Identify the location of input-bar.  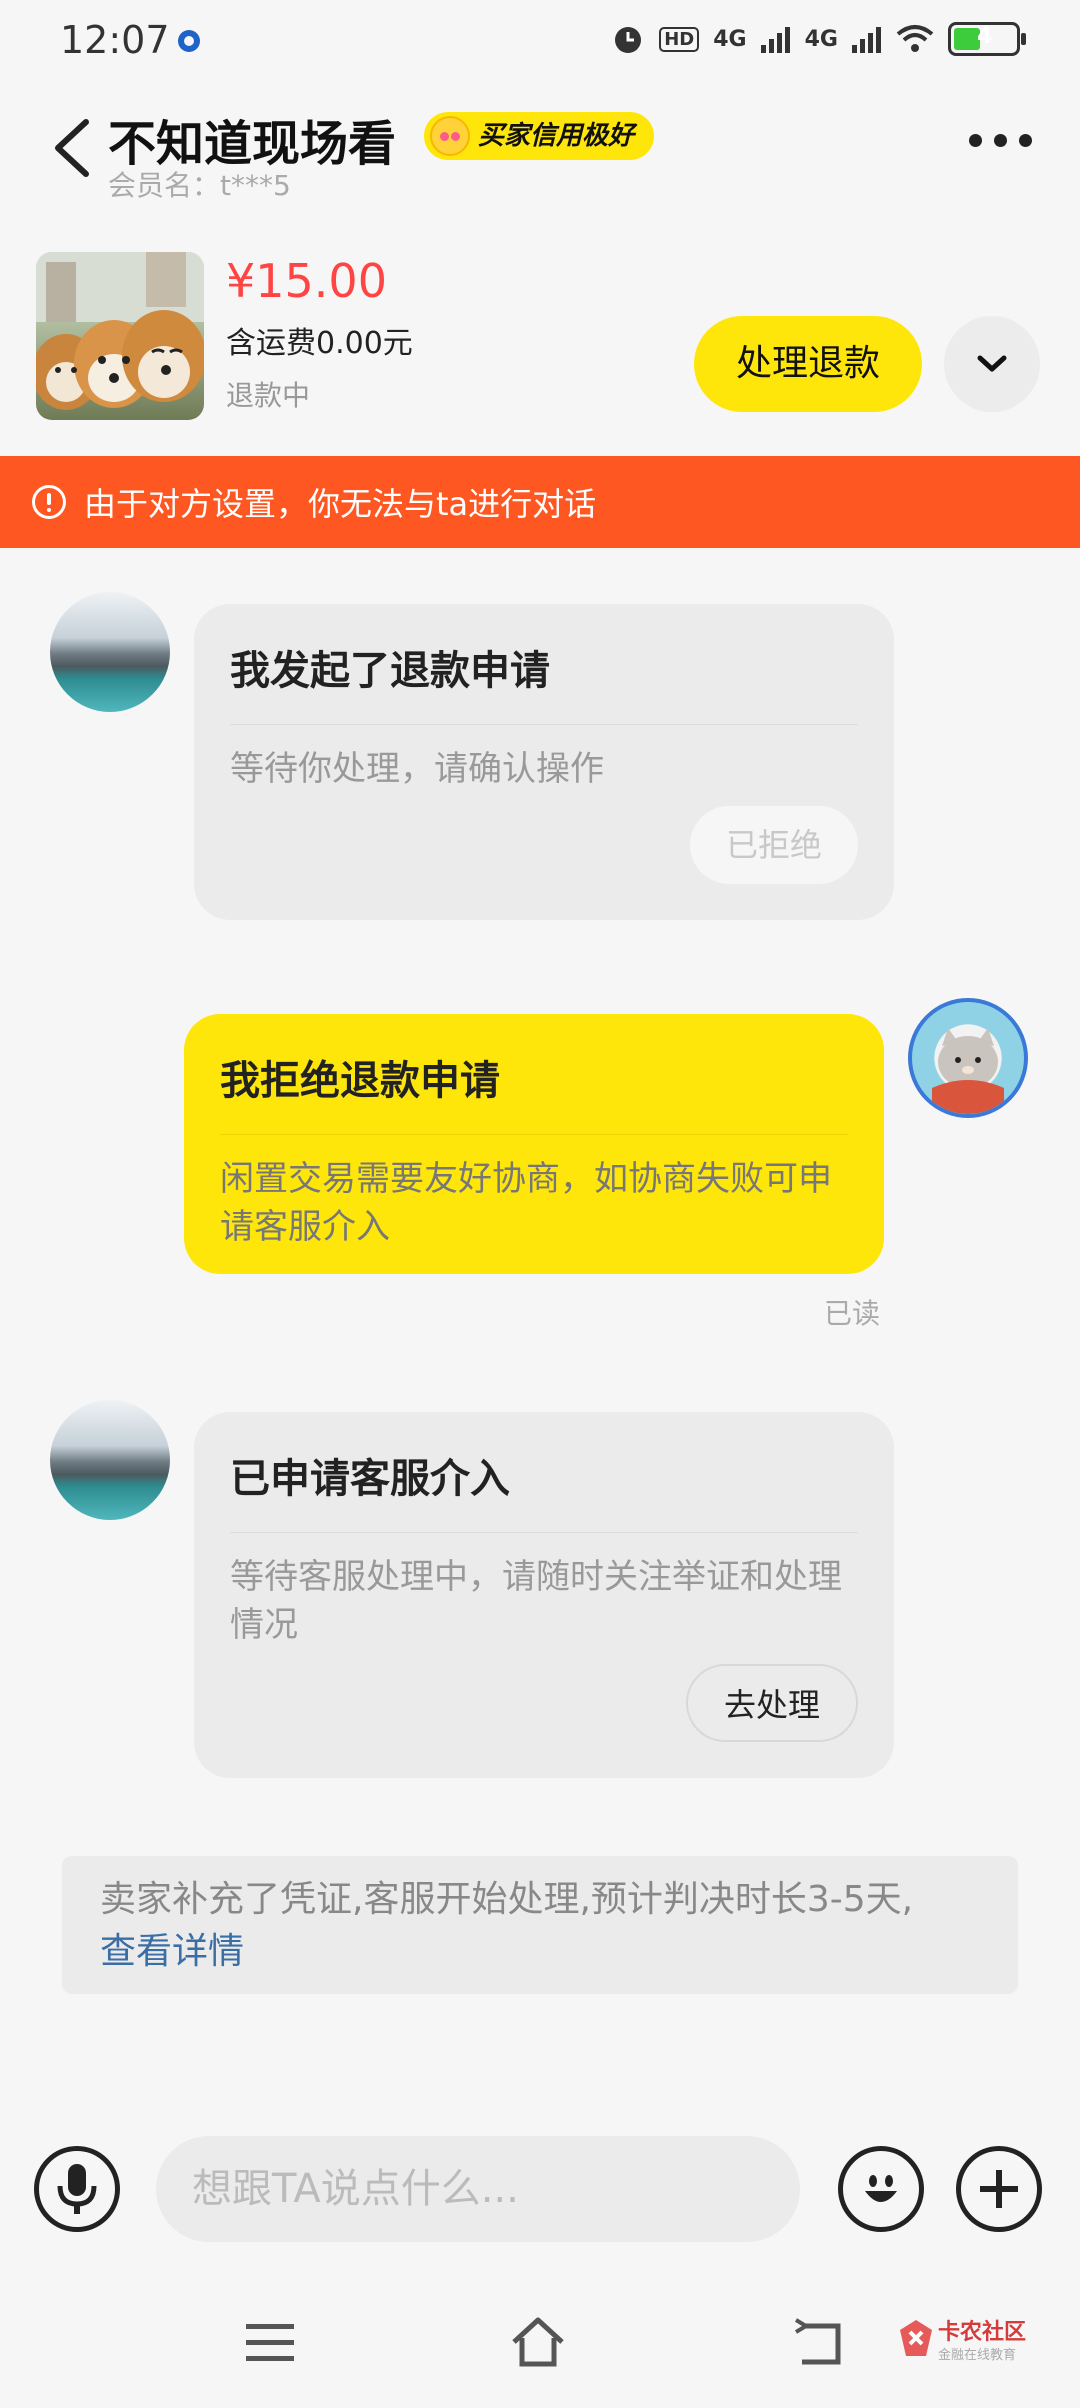
(540, 2196).